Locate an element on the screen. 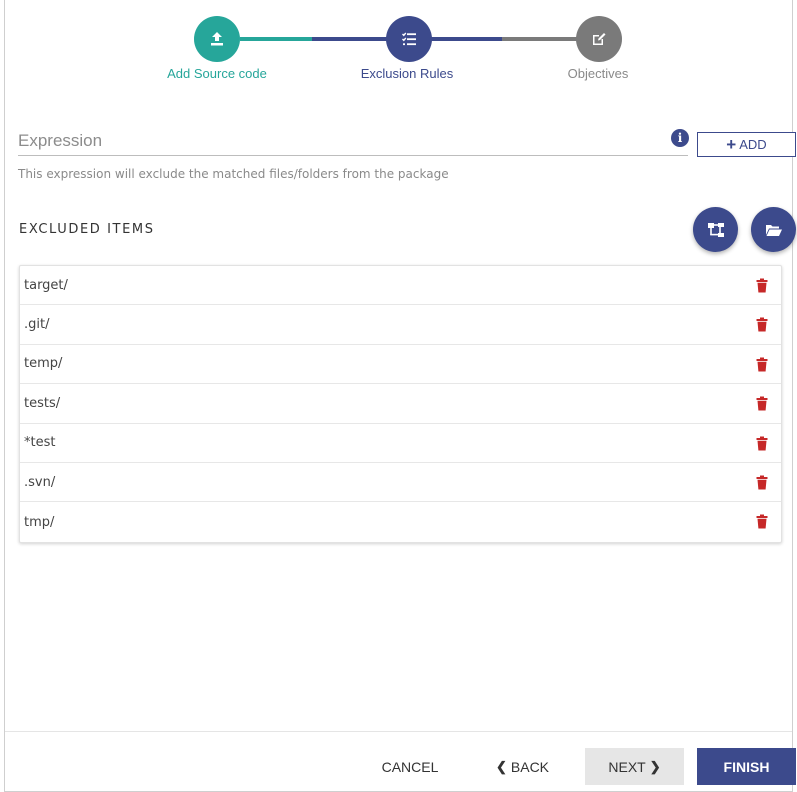  back-button-label: BACK is located at coordinates (530, 766).